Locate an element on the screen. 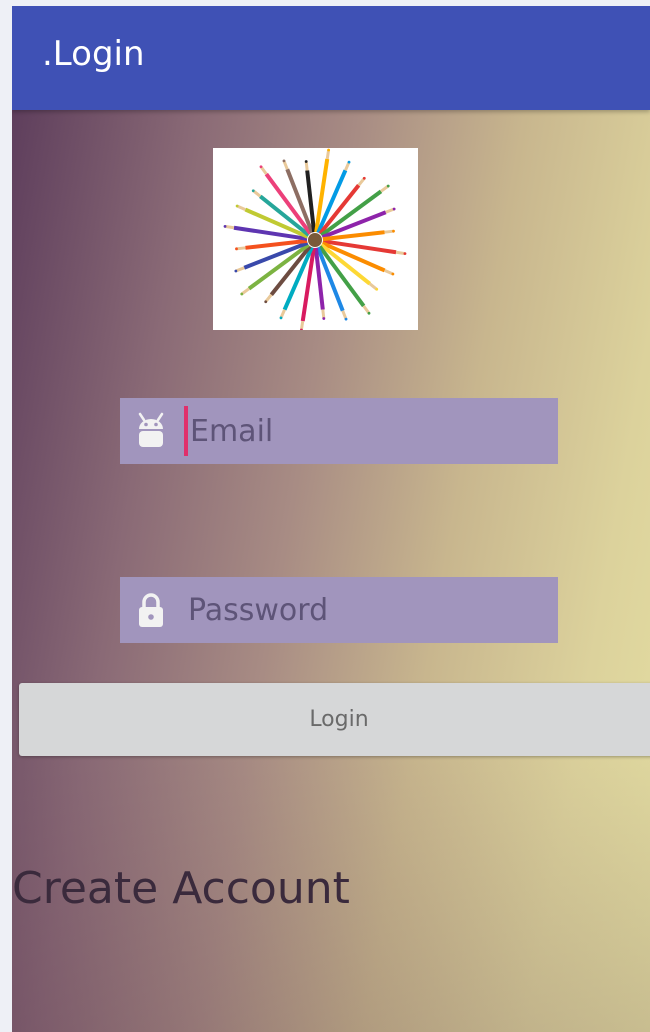 The image size is (650, 1032). lock-icon is located at coordinates (151, 610).